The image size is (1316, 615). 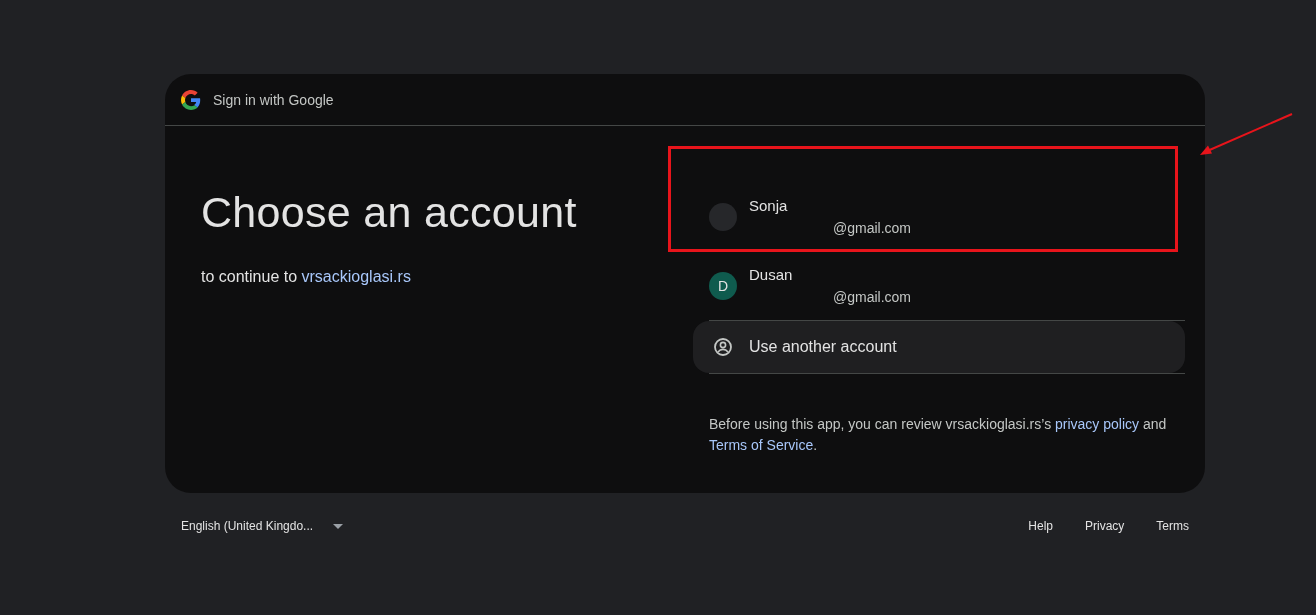 What do you see at coordinates (389, 212) in the screenshot?
I see `page-heading: Choose an account` at bounding box center [389, 212].